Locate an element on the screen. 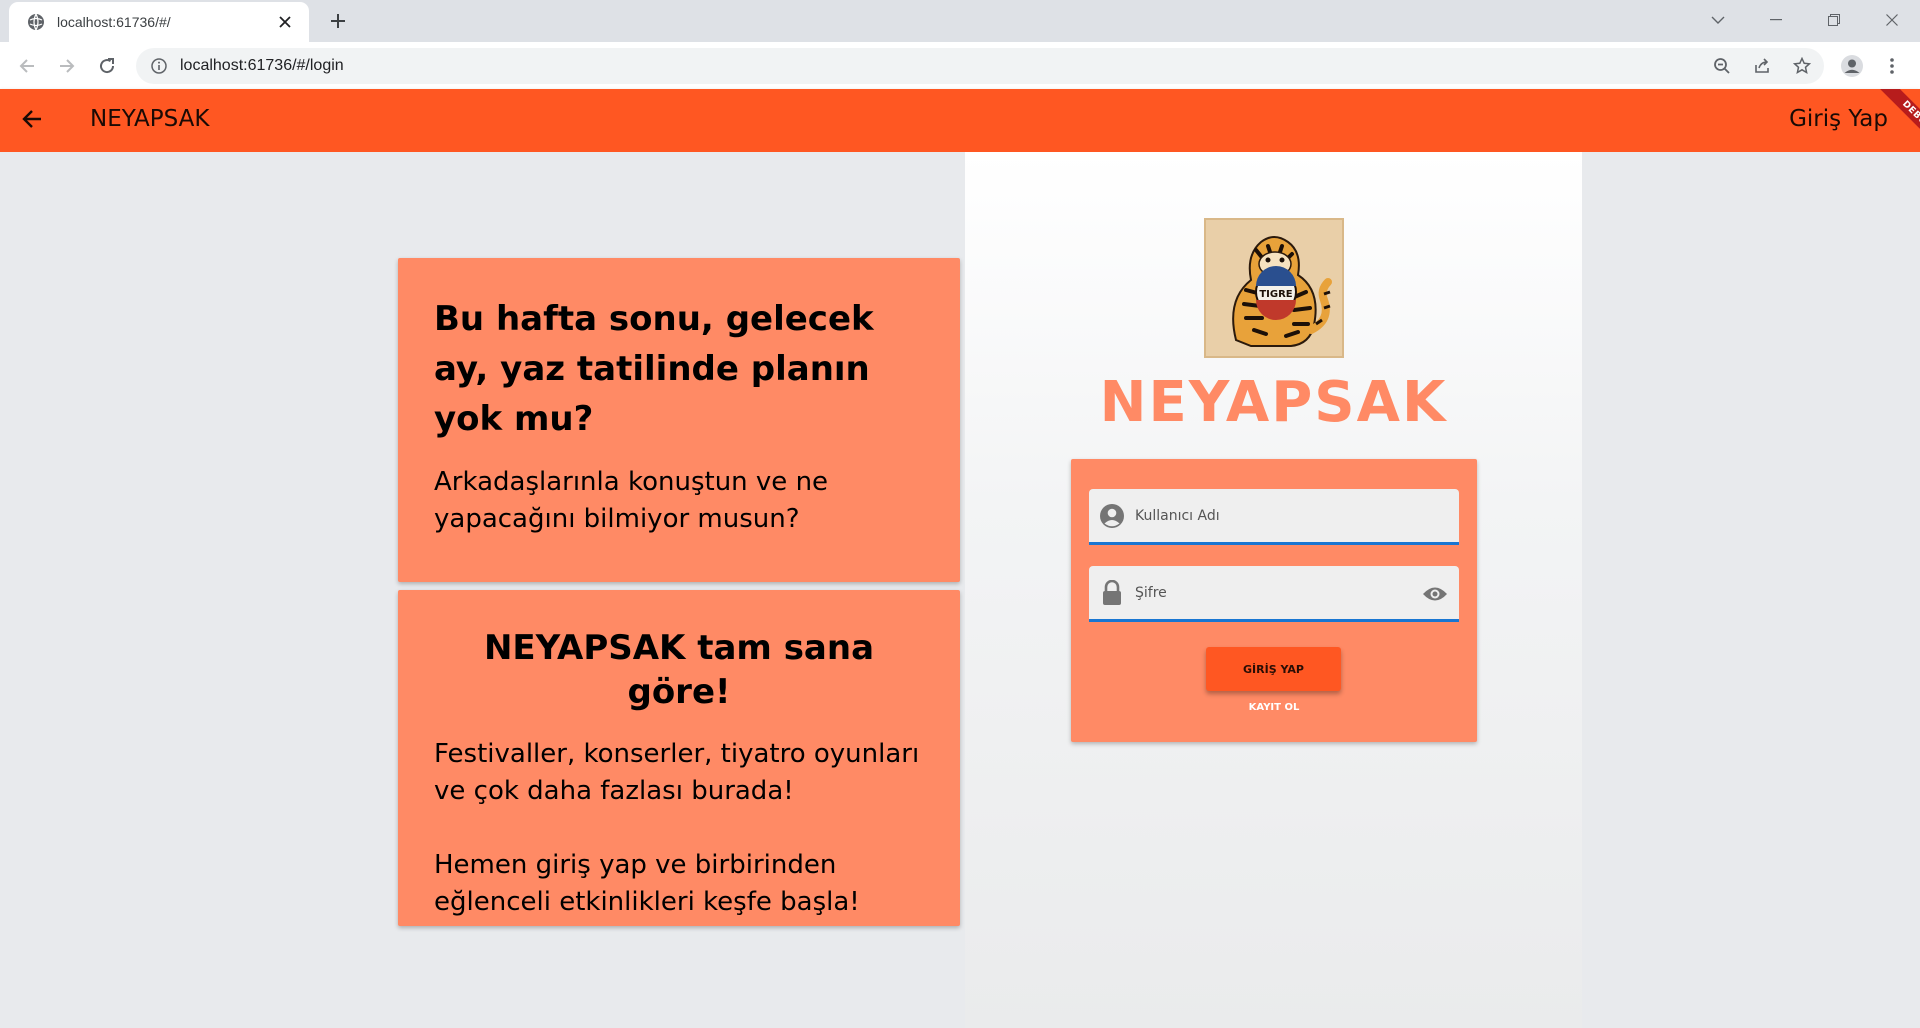 The image size is (1920, 1028). lock-icon is located at coordinates (1112, 592).